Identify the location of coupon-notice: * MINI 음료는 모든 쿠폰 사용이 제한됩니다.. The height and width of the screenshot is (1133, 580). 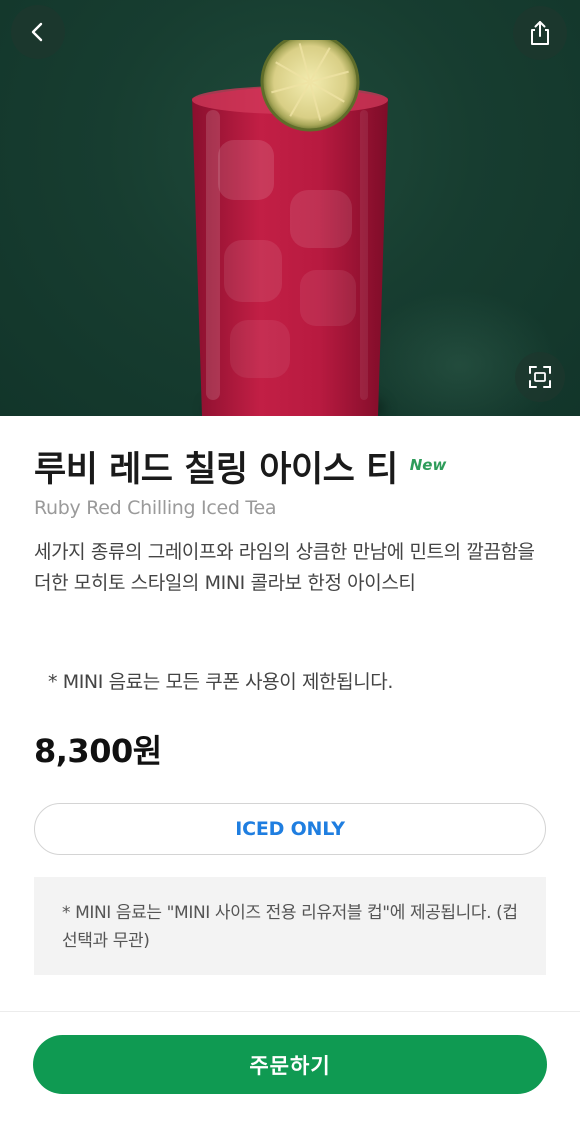
(220, 682).